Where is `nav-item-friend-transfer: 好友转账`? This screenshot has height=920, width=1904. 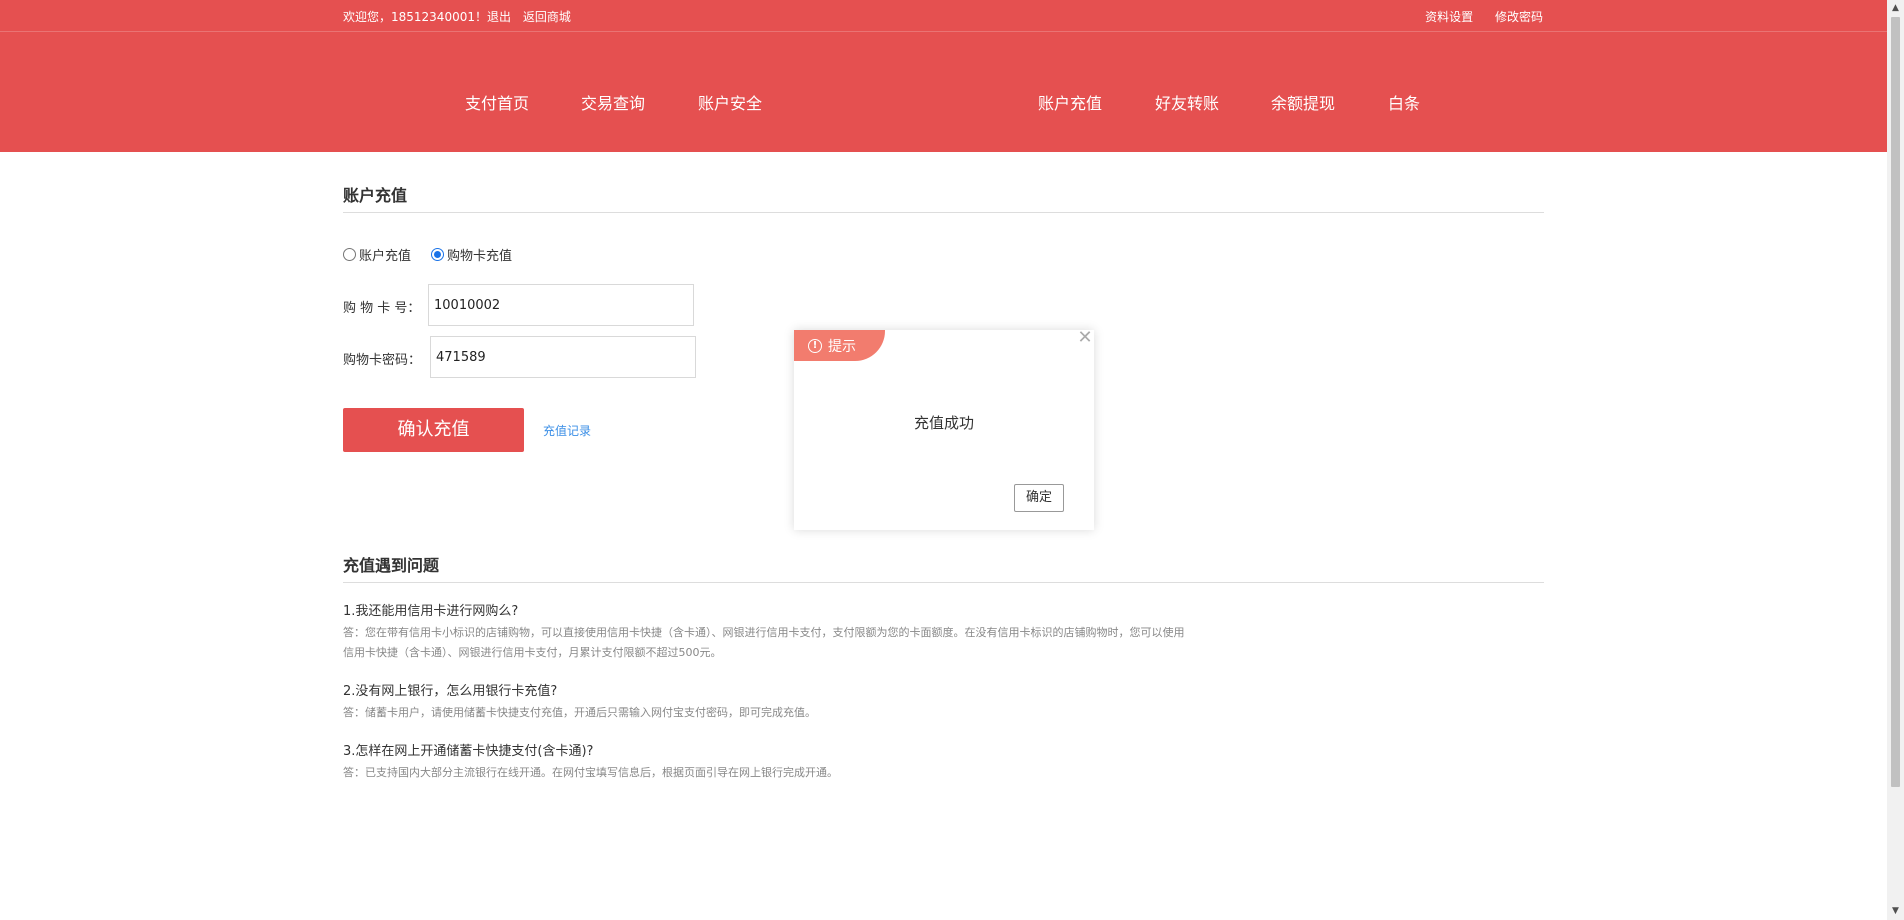
nav-item-friend-transfer: 好友转账 is located at coordinates (1187, 102).